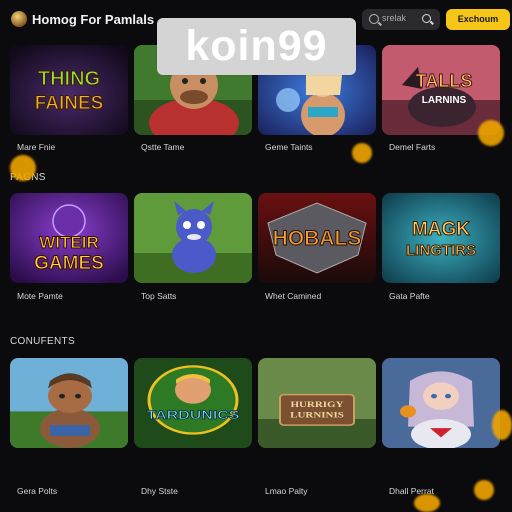 This screenshot has height=512, width=512. I want to click on watermark: koin99, so click(256, 46).